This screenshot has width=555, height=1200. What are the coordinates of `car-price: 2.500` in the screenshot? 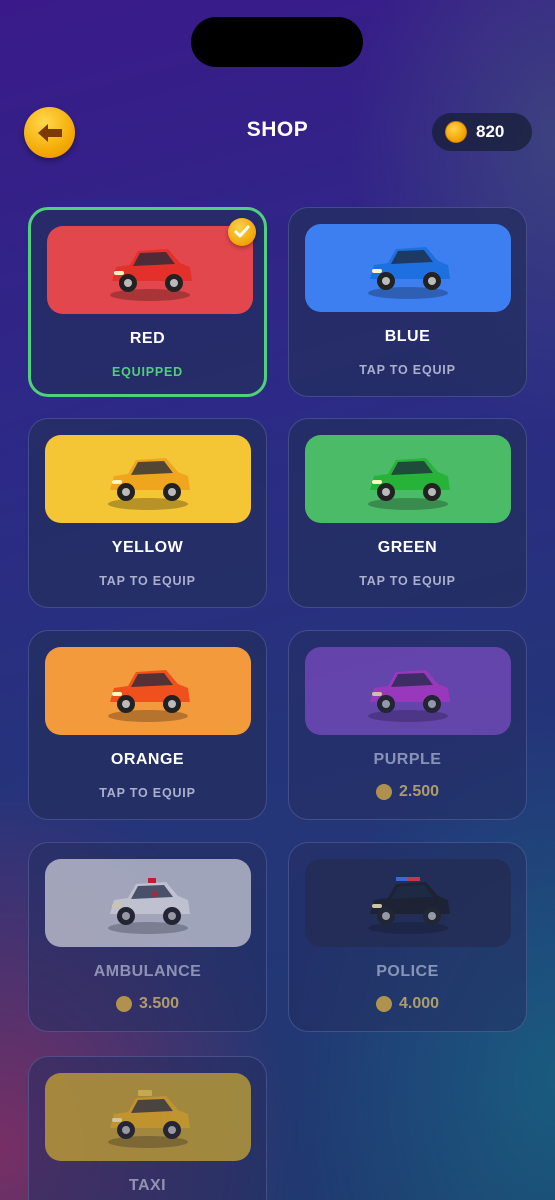 It's located at (407, 792).